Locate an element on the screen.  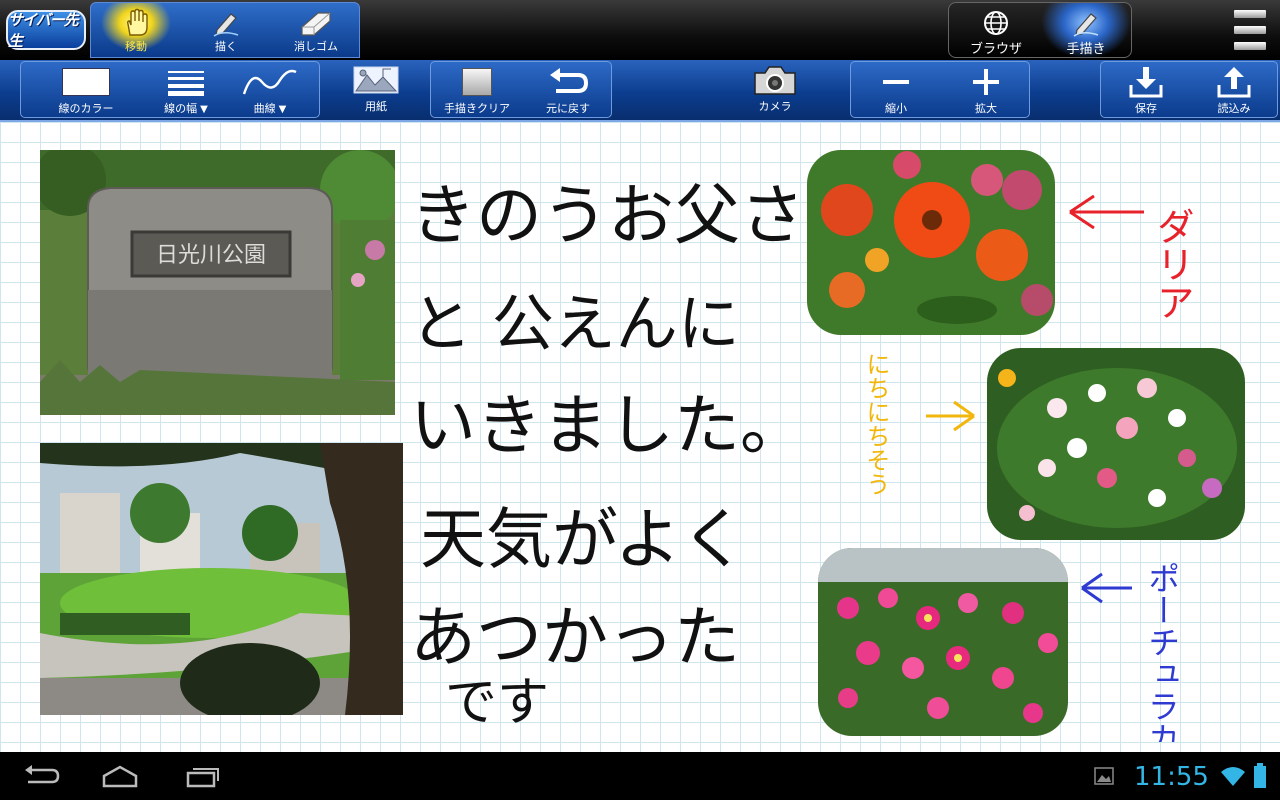
curve-button: 曲線 ▼ is located at coordinates (270, 91).